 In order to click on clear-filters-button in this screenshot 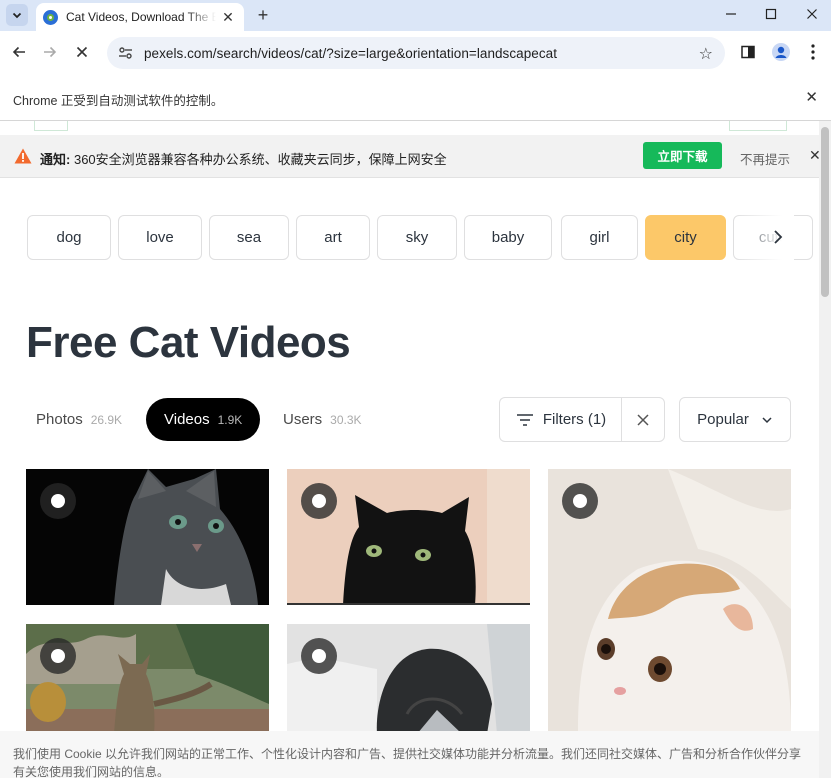, I will do `click(643, 419)`.